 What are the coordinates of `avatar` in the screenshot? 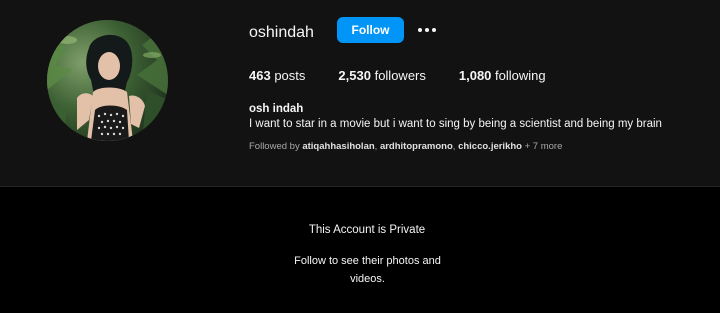 It's located at (107, 80).